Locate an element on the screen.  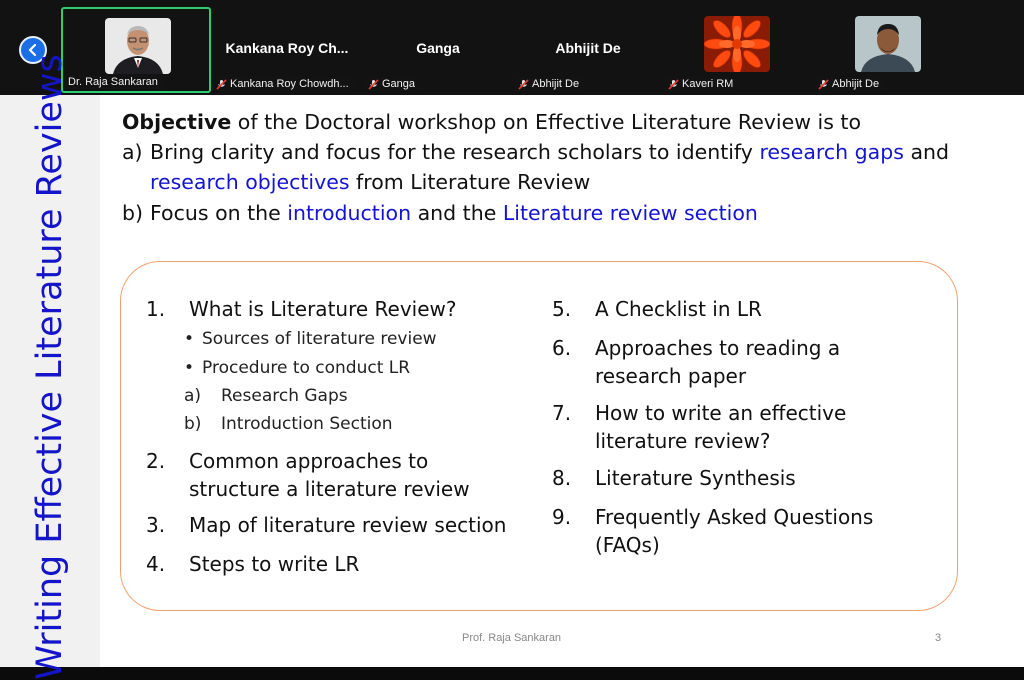
agenda-text: Literature Synthesis is located at coordinates (695, 478).